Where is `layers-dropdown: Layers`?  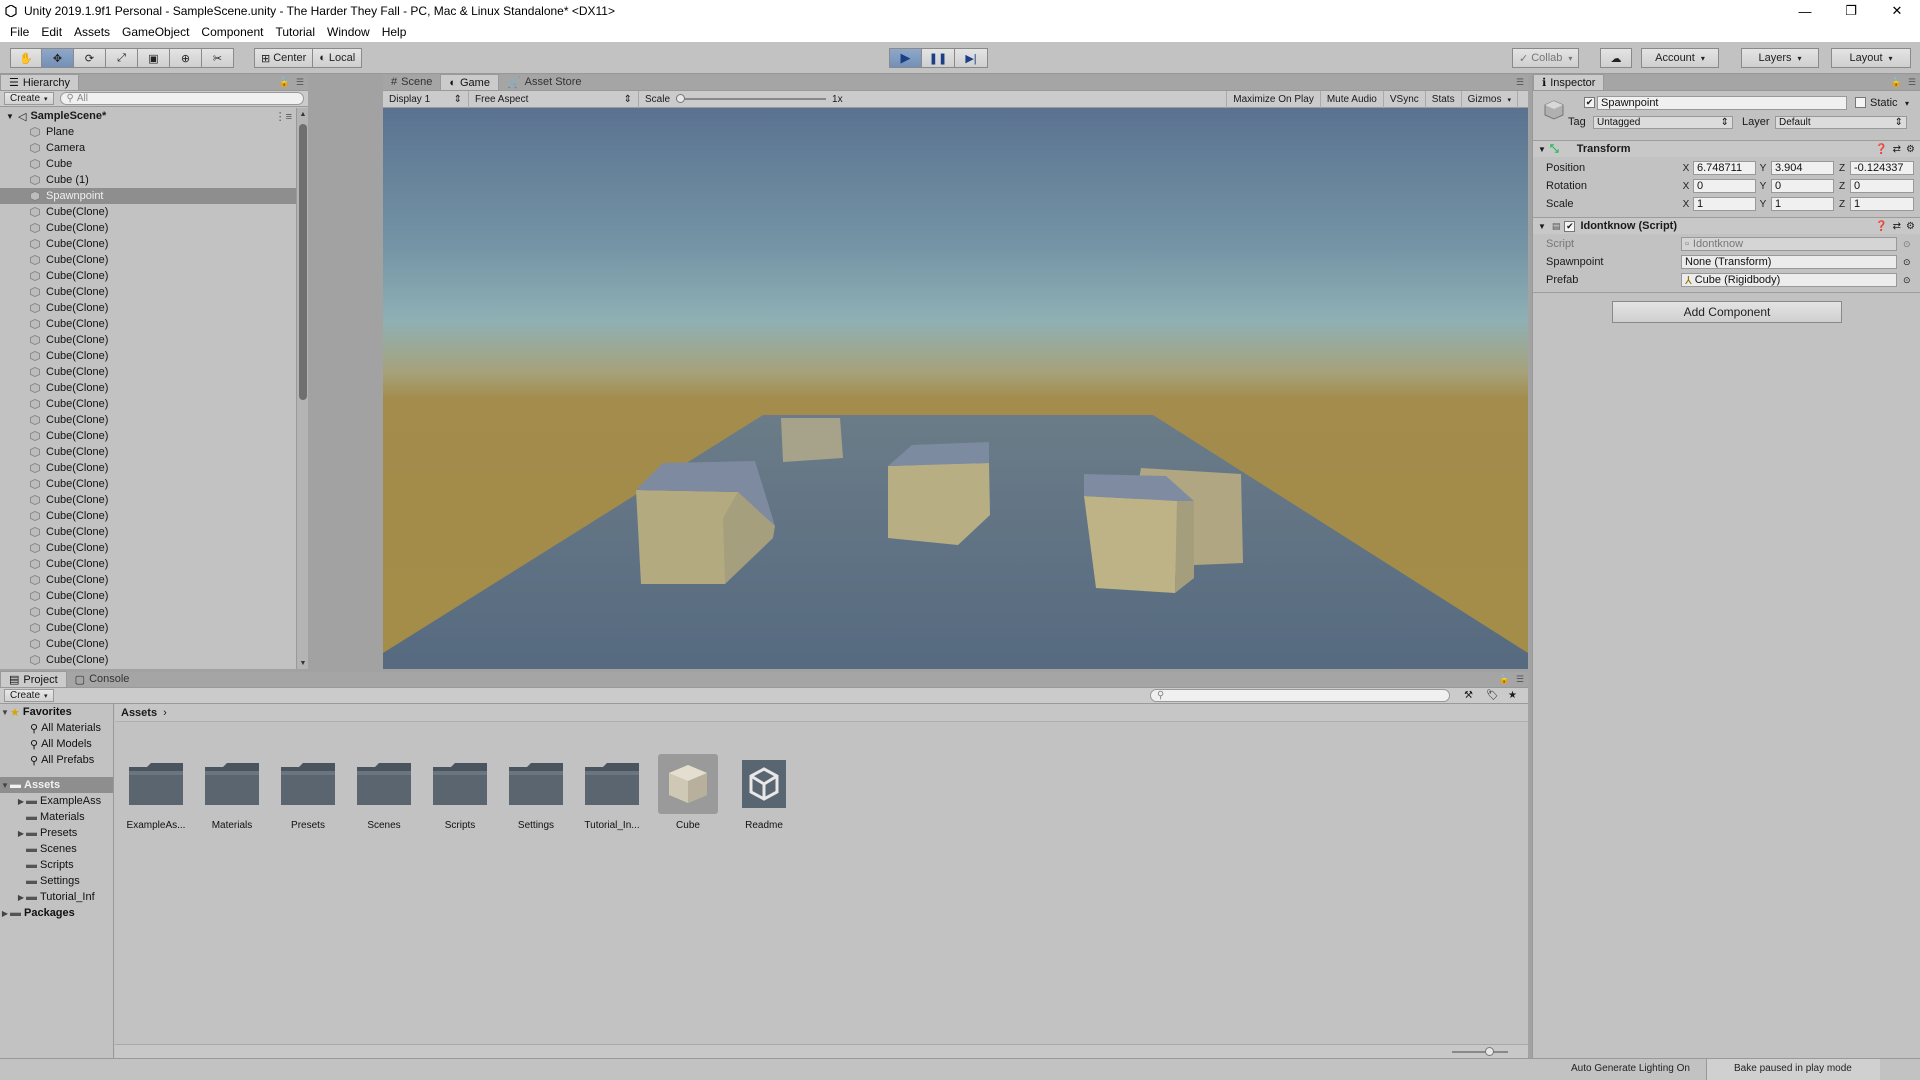 layers-dropdown: Layers is located at coordinates (1780, 58).